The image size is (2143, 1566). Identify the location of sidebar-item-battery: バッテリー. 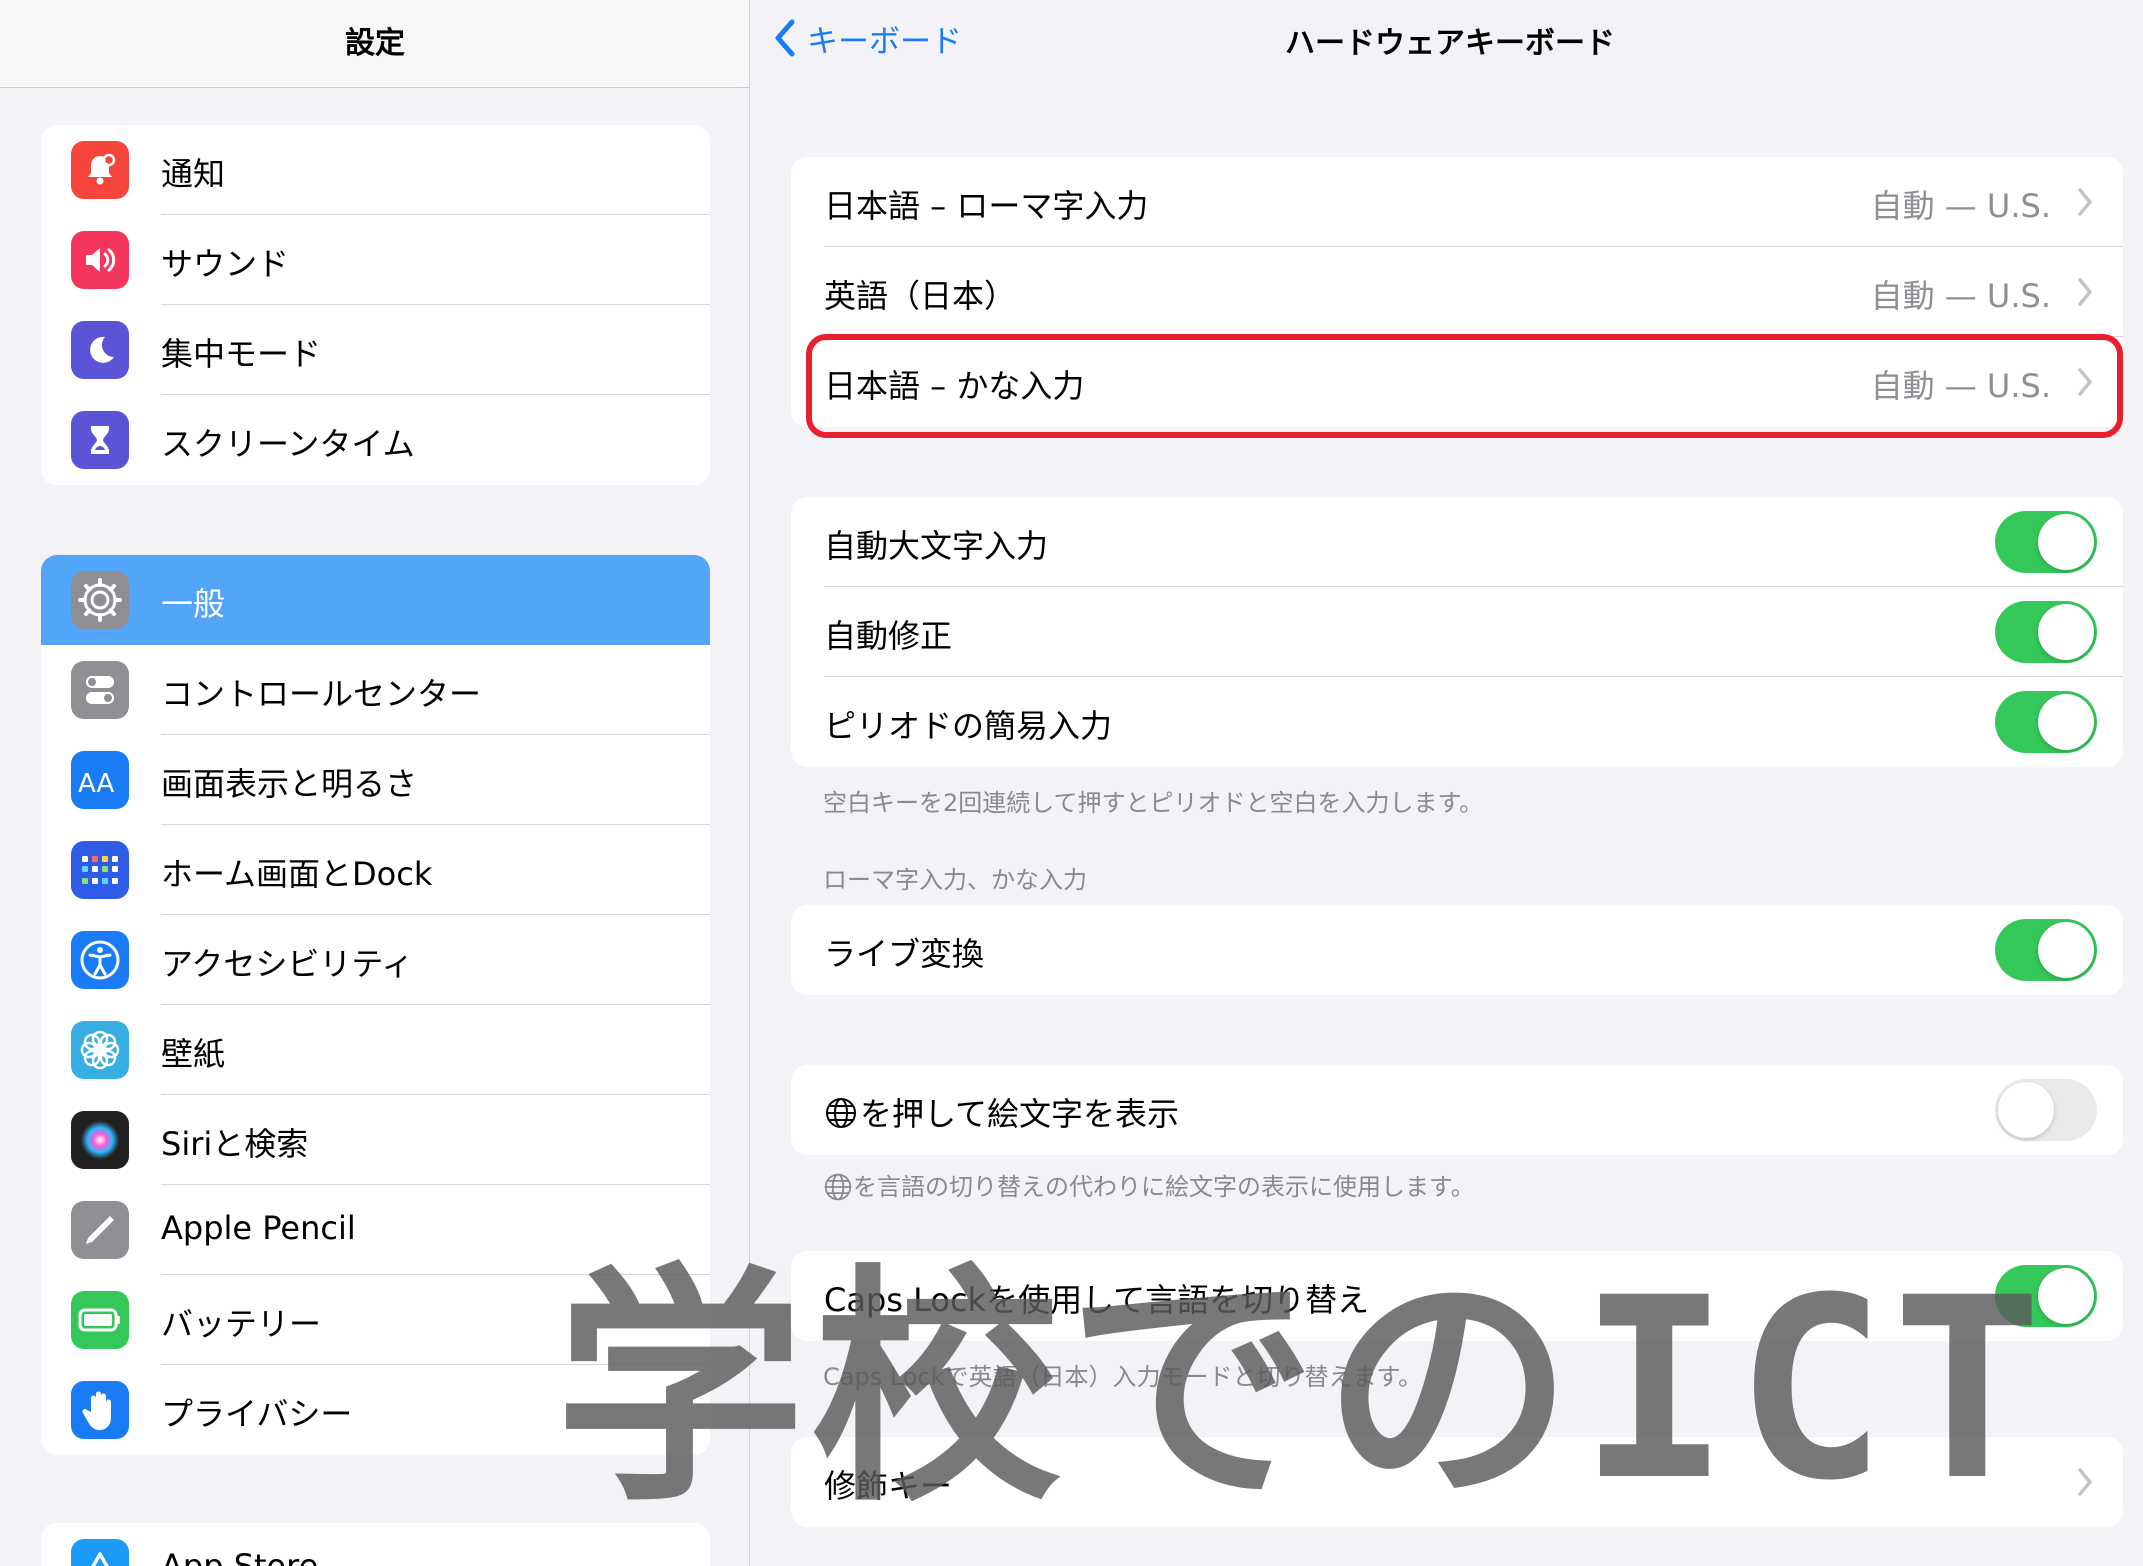
(375, 1320).